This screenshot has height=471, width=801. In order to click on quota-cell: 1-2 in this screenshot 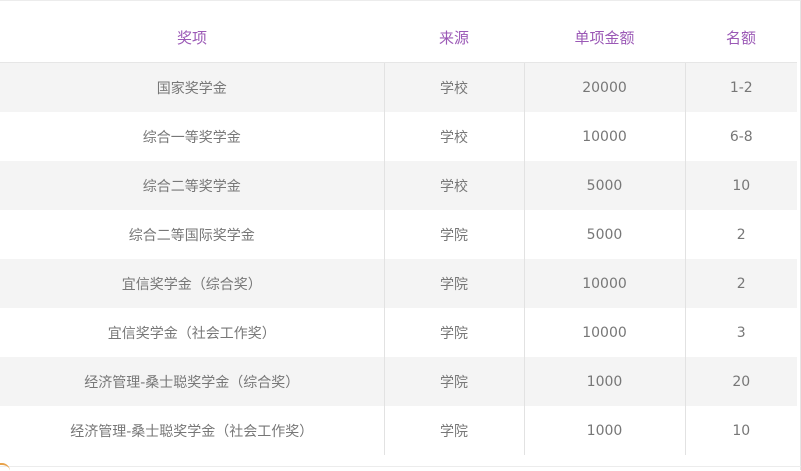, I will do `click(740, 87)`.